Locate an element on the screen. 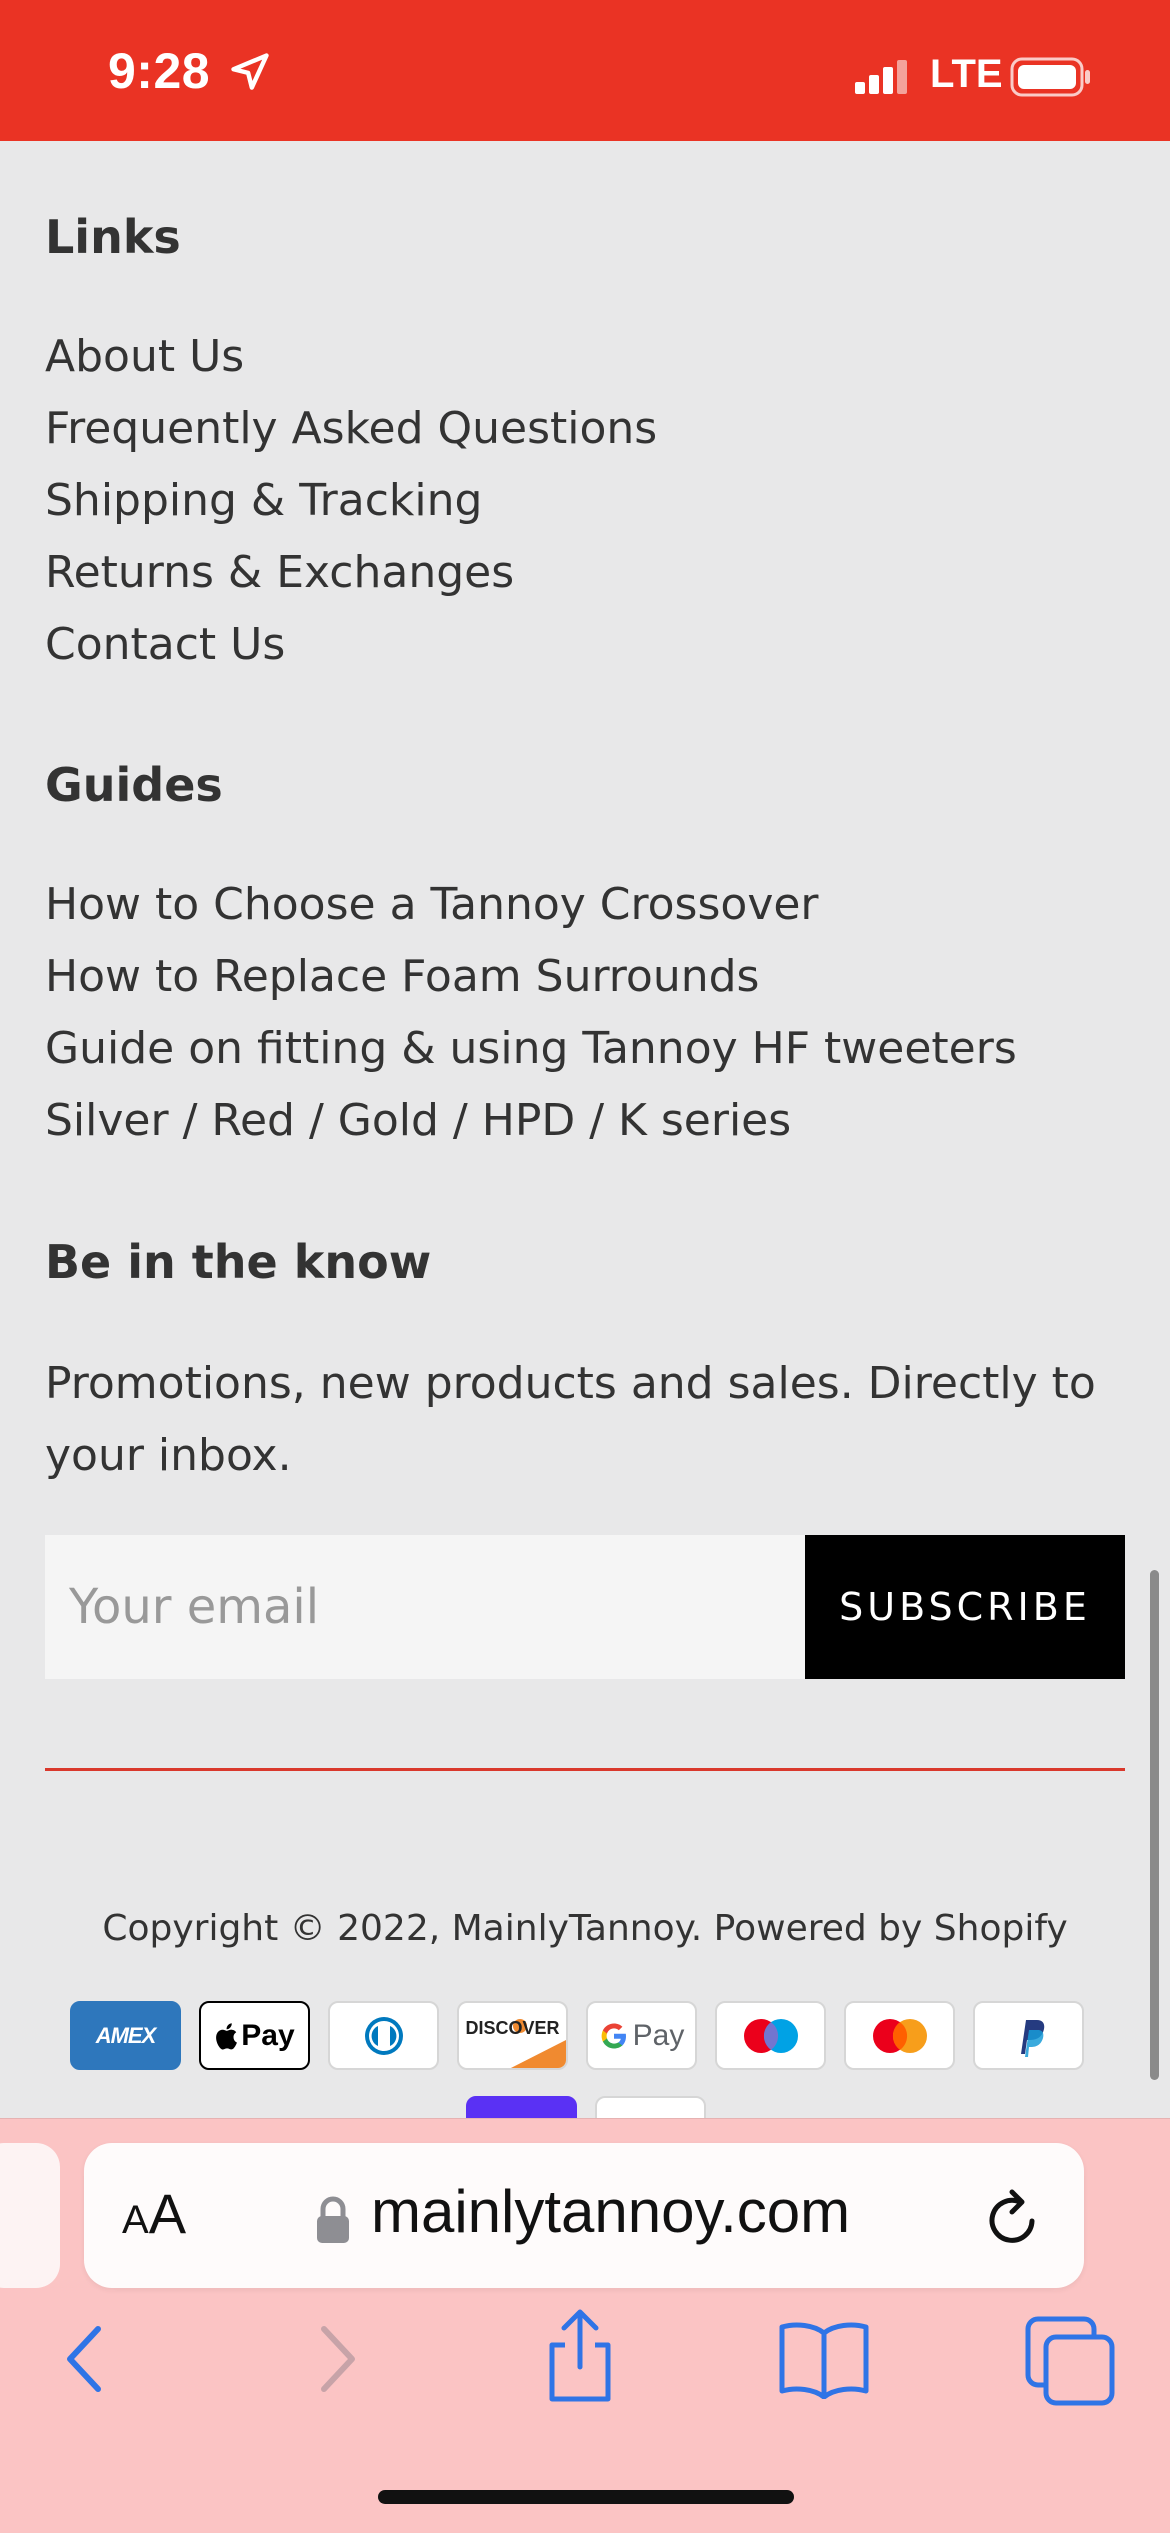 This screenshot has height=2533, width=1170. forward-icon is located at coordinates (337, 2359).